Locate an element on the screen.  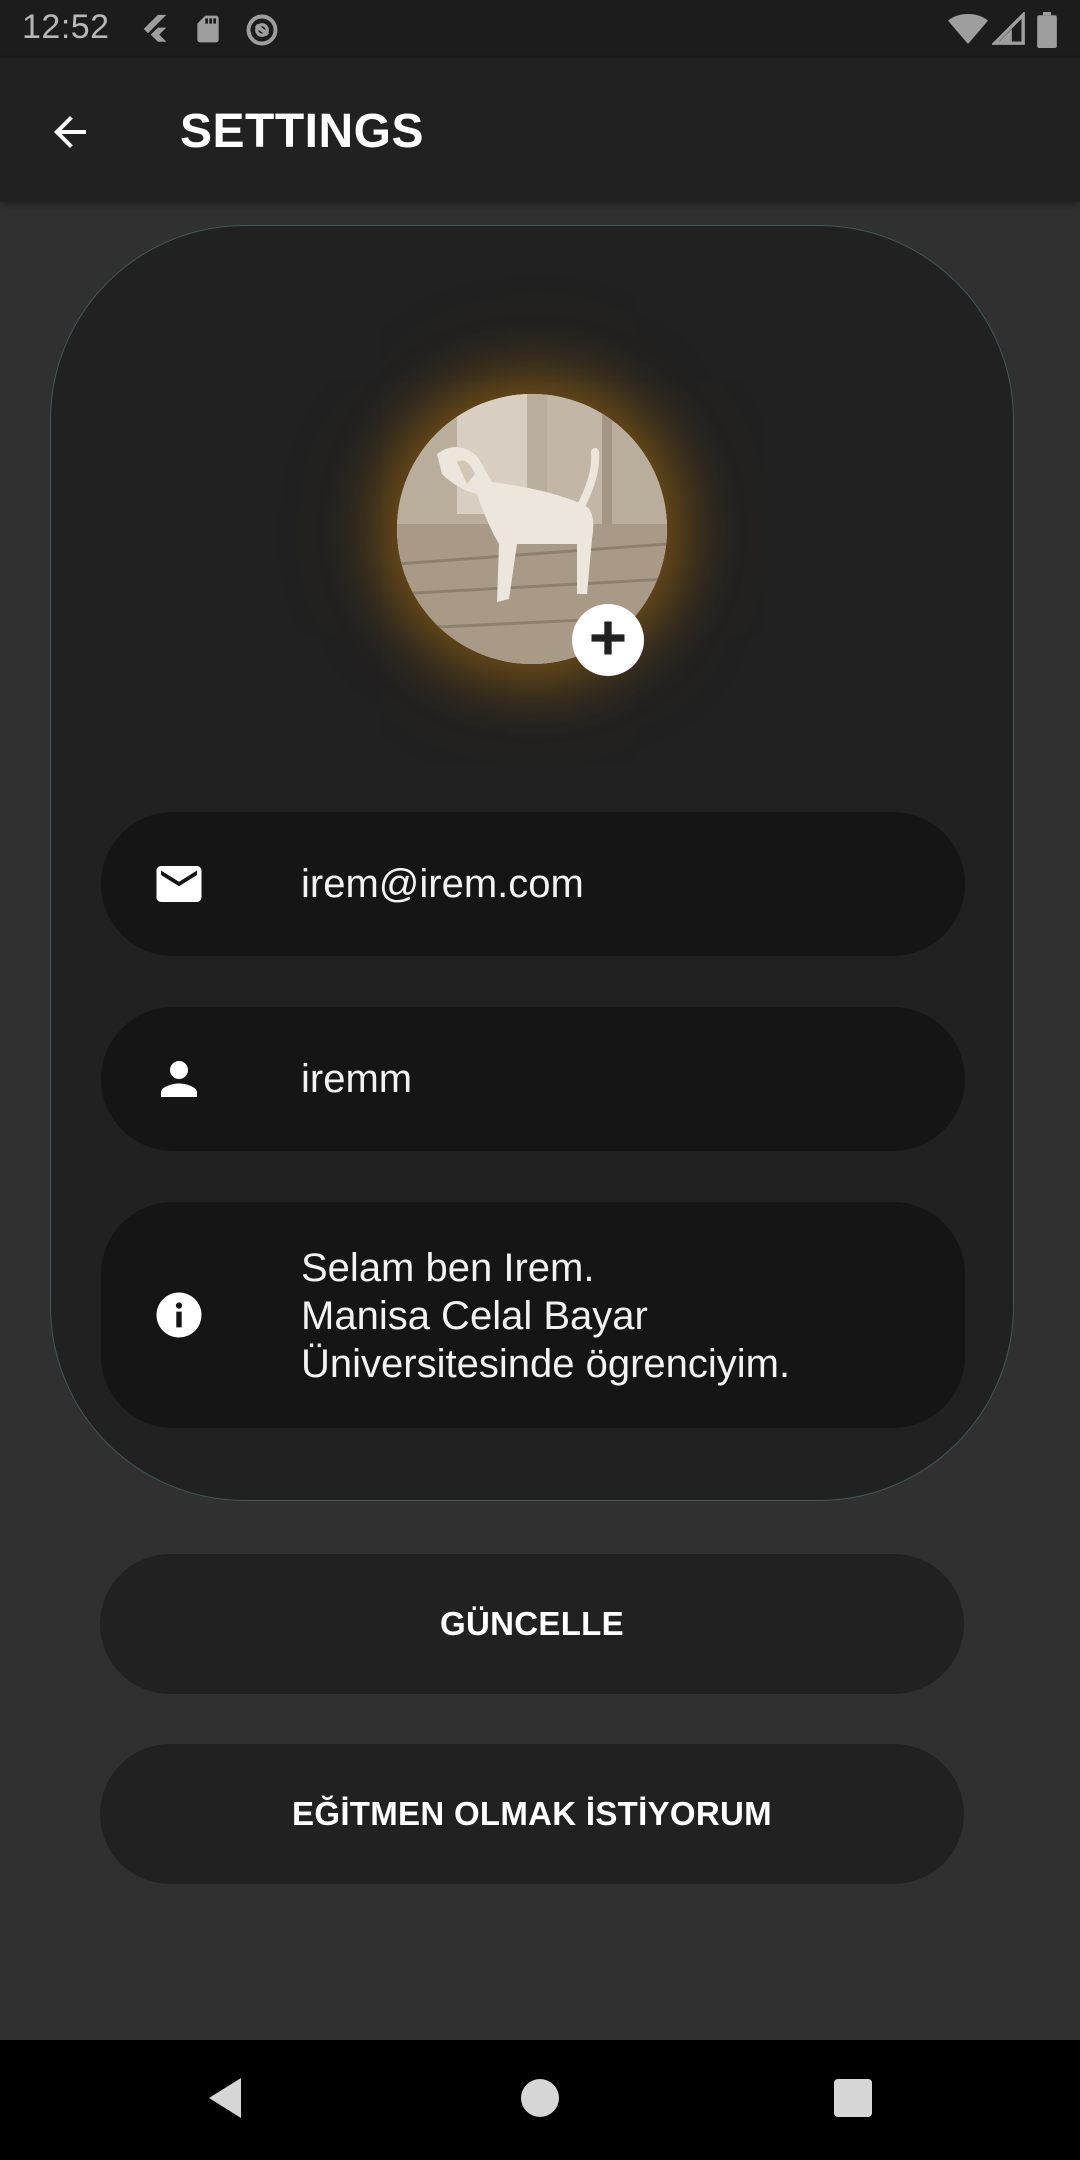
nav-back-button is located at coordinates (225, 2100).